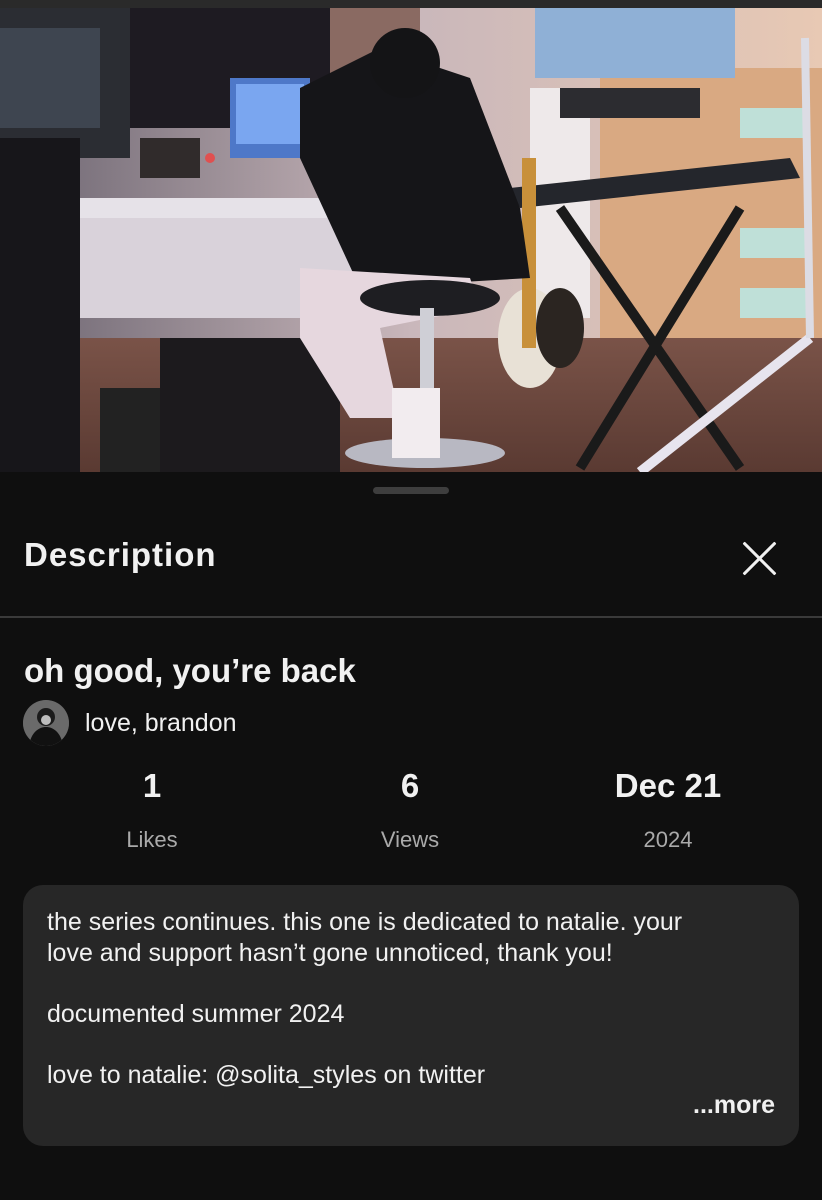 The image size is (822, 1200). I want to click on stat-views: 6 Views, so click(410, 810).